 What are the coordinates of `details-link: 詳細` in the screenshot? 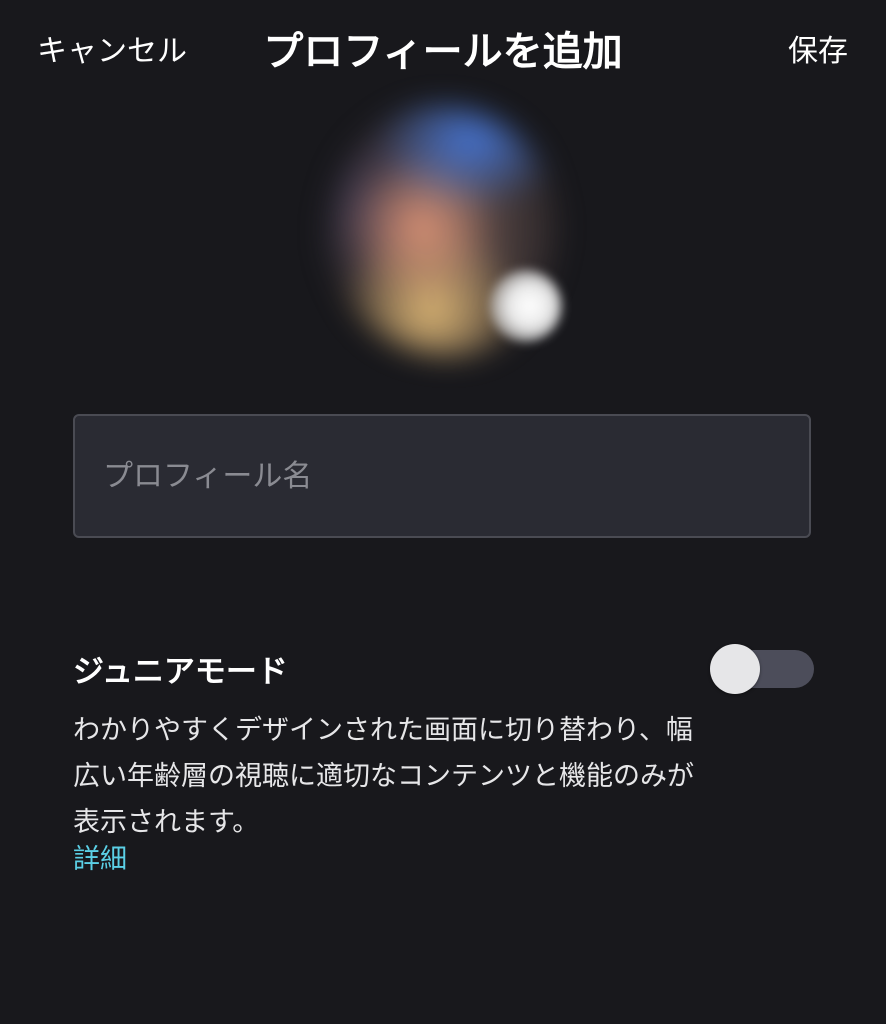 It's located at (100, 860).